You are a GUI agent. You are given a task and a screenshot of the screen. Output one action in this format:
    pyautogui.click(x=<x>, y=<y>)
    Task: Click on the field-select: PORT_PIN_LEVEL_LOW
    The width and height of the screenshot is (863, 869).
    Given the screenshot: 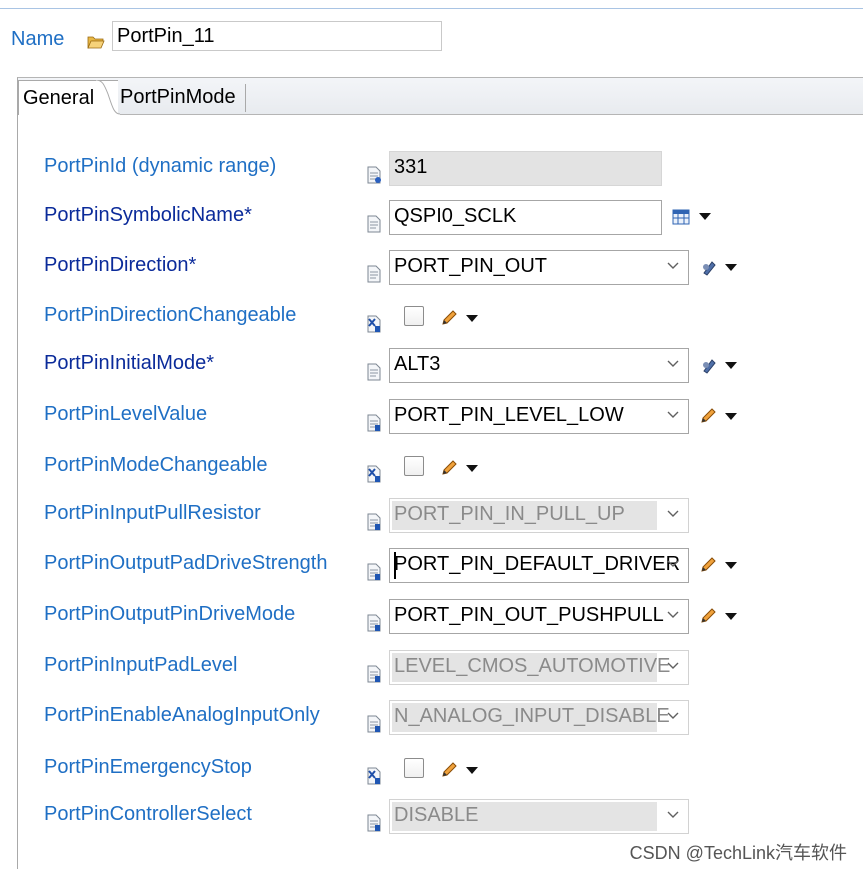 What is the action you would take?
    pyautogui.click(x=539, y=416)
    